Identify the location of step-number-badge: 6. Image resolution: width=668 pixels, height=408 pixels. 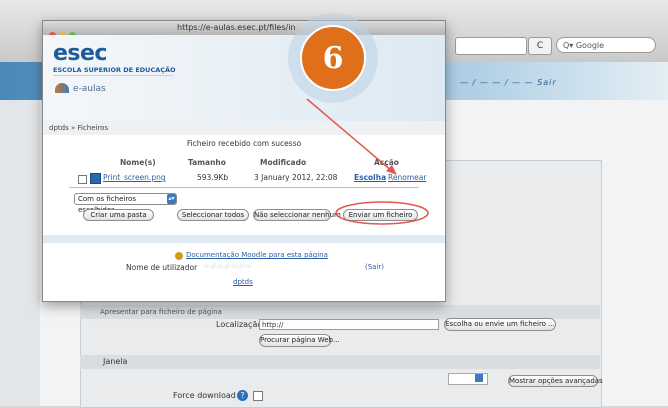
(333, 58).